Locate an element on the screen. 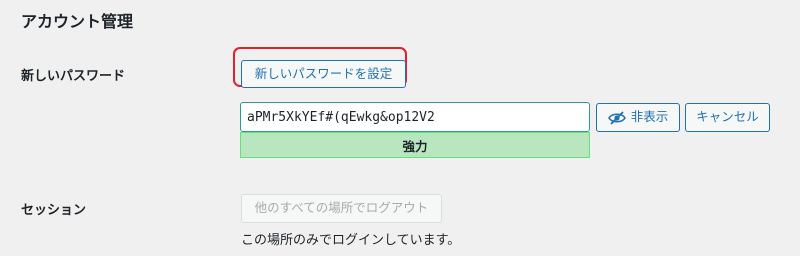 Image resolution: width=800 pixels, height=256 pixels. hide-password-label: 非表示 is located at coordinates (649, 117).